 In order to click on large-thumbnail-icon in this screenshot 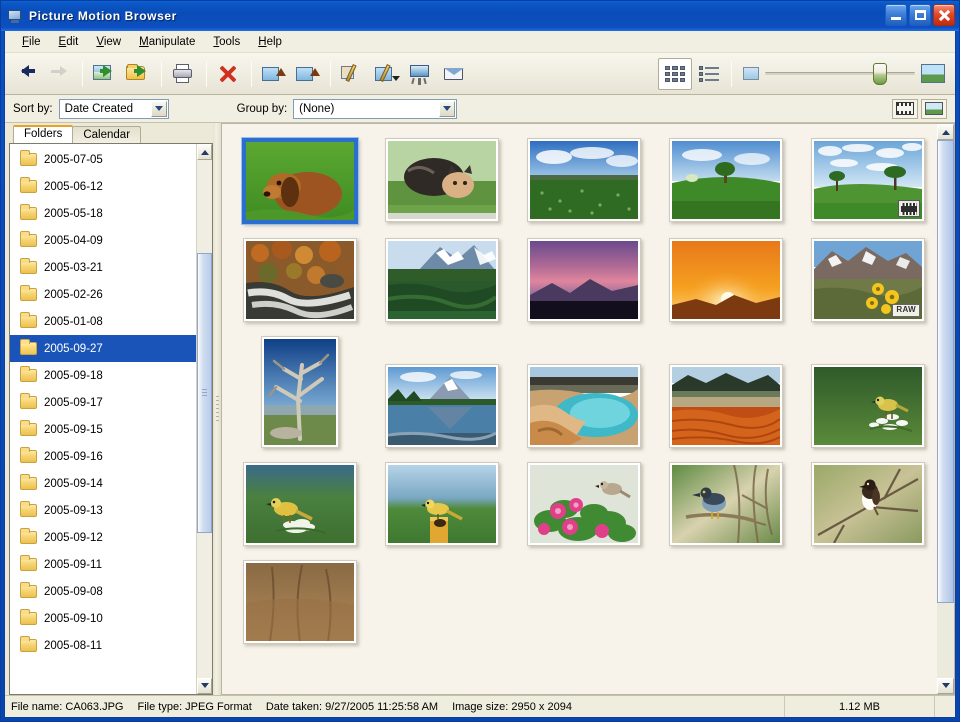, I will do `click(933, 73)`.